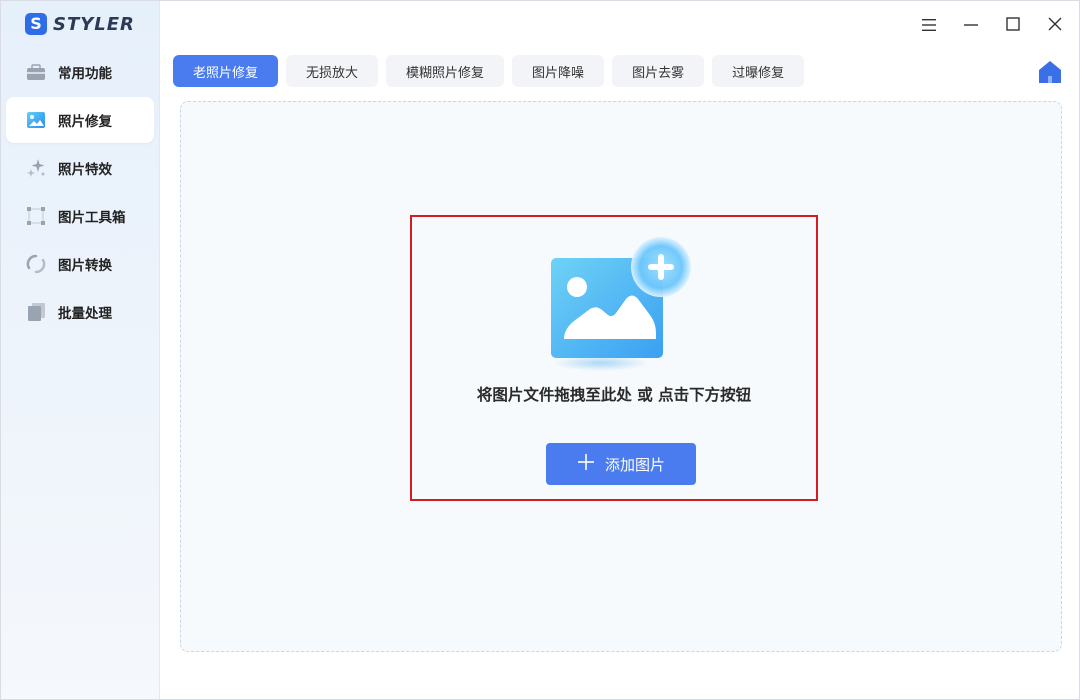  Describe the element at coordinates (85, 74) in the screenshot. I see `sidebar-item-label: 常用功能` at that location.